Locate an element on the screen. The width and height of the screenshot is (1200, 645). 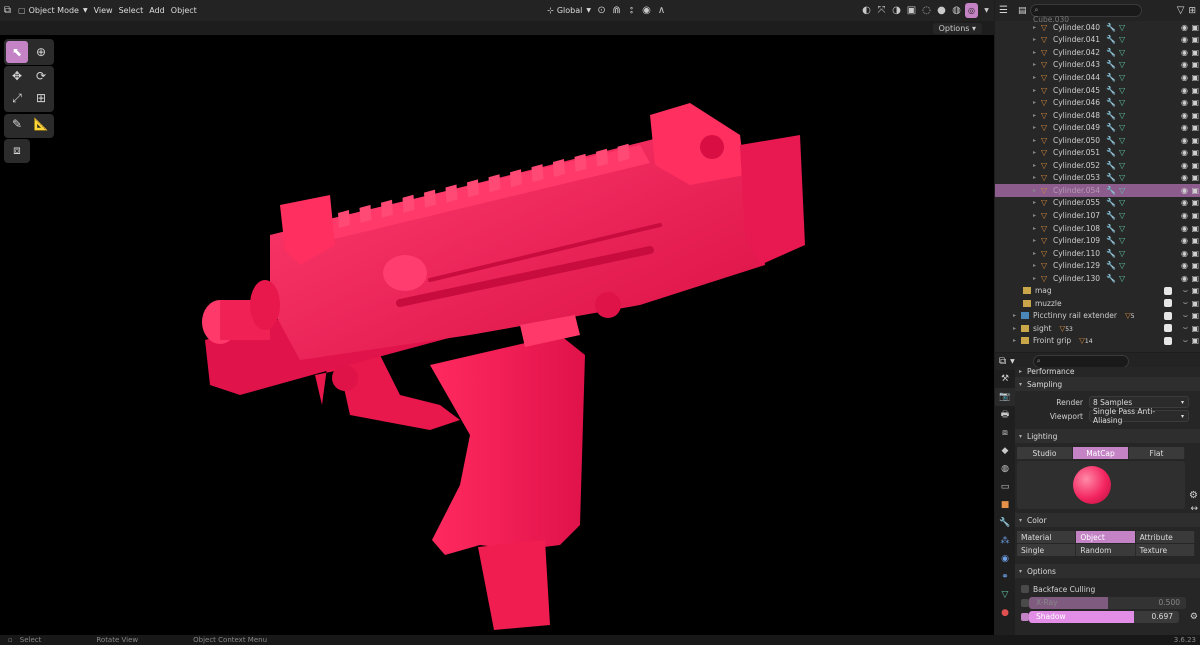
menu-view: View is located at coordinates (103, 10).